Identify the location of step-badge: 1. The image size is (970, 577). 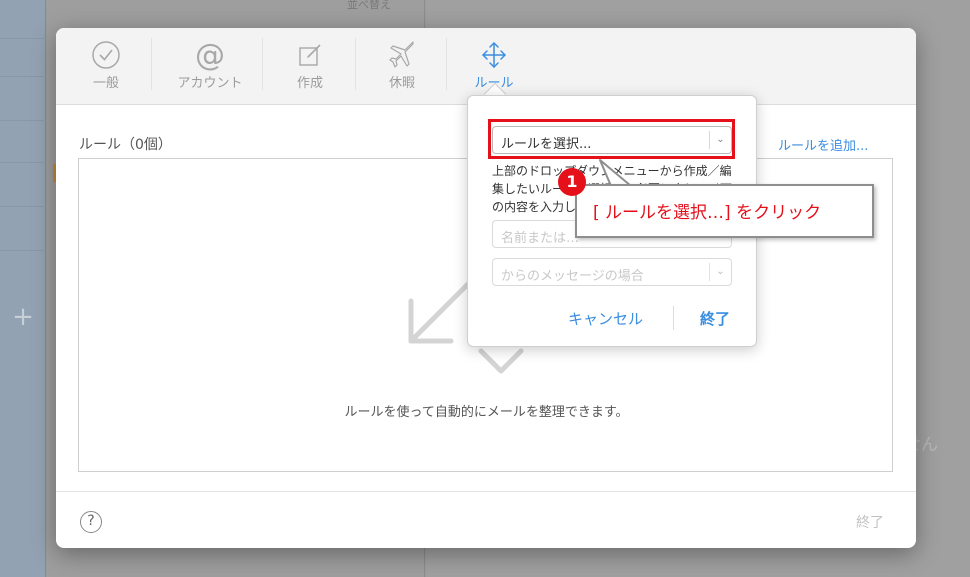
(572, 182).